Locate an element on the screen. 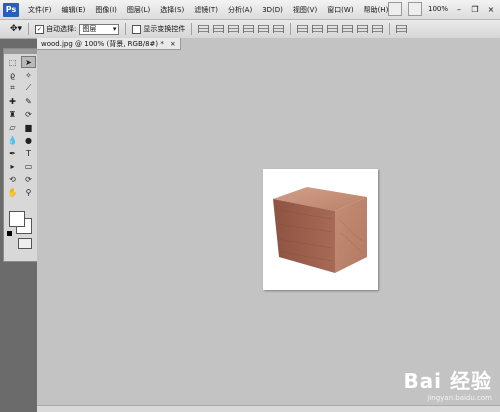  watermark: Bai 经验 jingyan.baidu.com is located at coordinates (447, 383).